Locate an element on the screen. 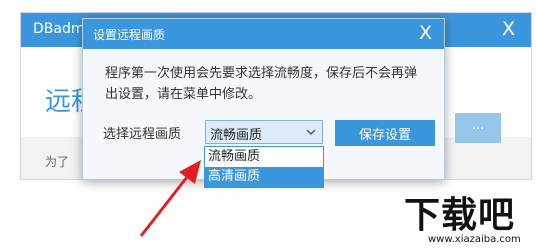 The height and width of the screenshot is (249, 536). quality-select: 流畅画质 is located at coordinates (264, 132).